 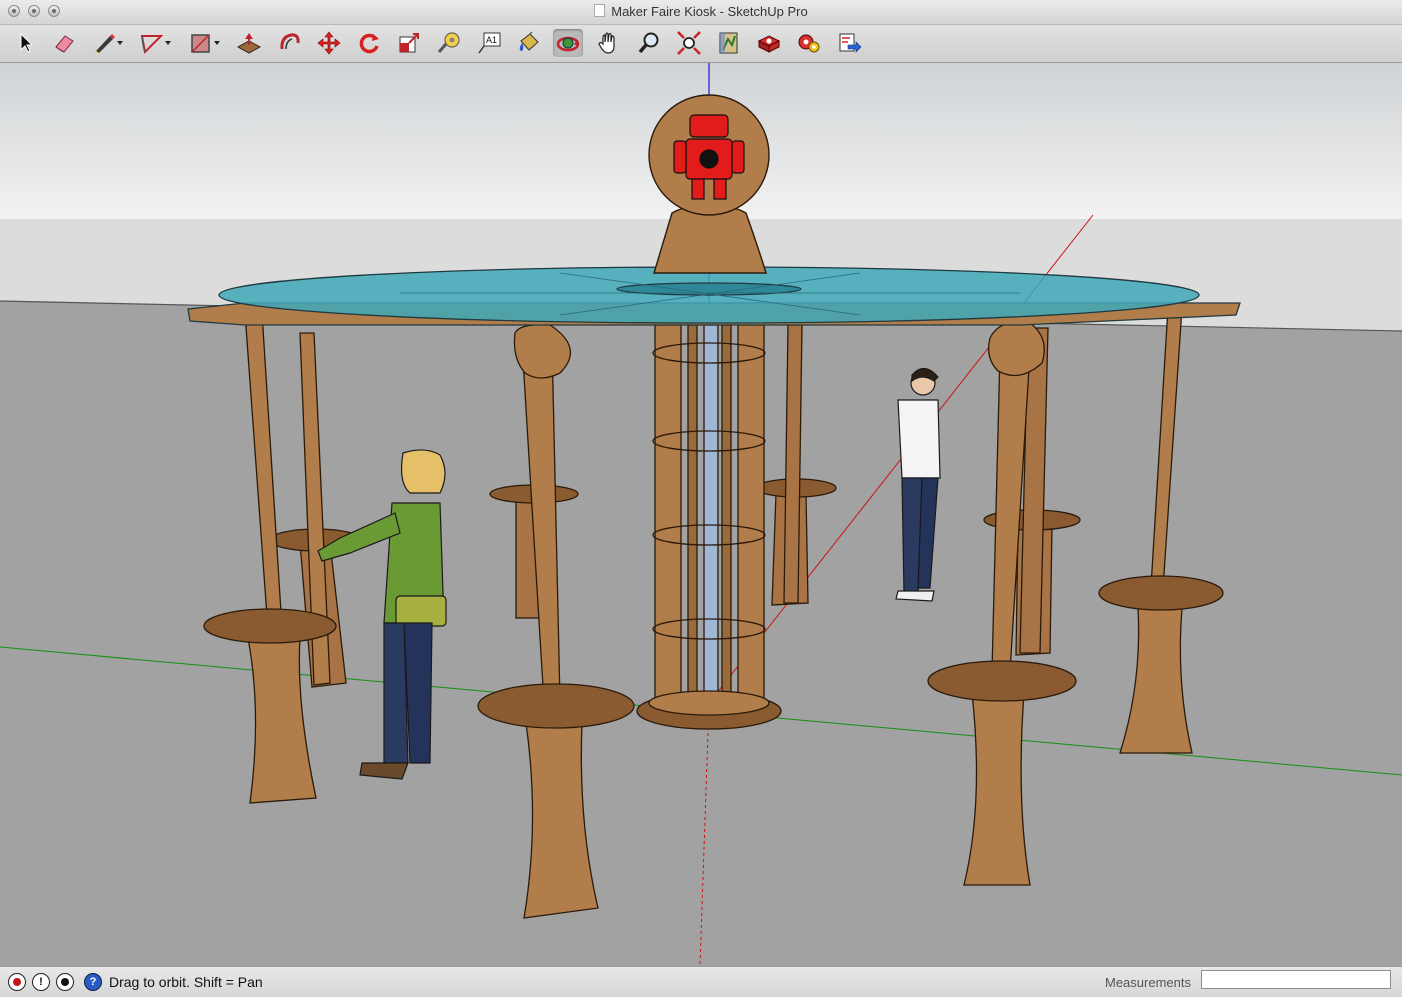 What do you see at coordinates (17, 982) in the screenshot?
I see `geo-location-icon` at bounding box center [17, 982].